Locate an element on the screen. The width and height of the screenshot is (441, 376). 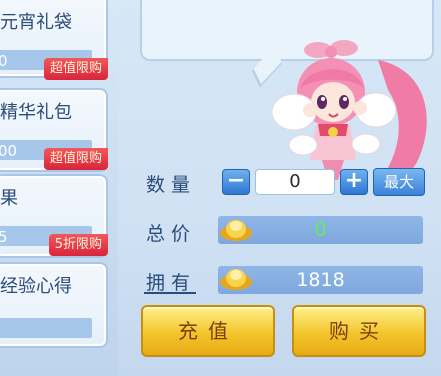
owned-label: 拥有 is located at coordinates (171, 283).